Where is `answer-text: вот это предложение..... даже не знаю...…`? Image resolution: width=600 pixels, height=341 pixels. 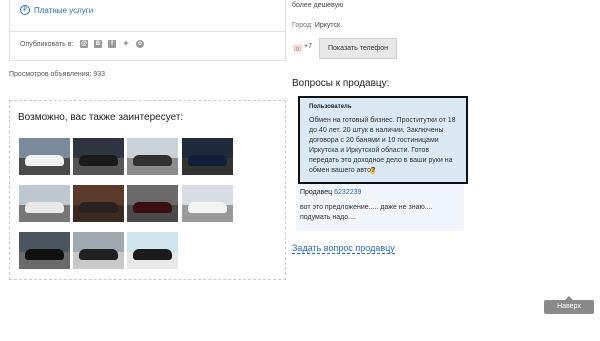
answer-text: вот это предложение..... даже не знаю...… is located at coordinates (366, 212).